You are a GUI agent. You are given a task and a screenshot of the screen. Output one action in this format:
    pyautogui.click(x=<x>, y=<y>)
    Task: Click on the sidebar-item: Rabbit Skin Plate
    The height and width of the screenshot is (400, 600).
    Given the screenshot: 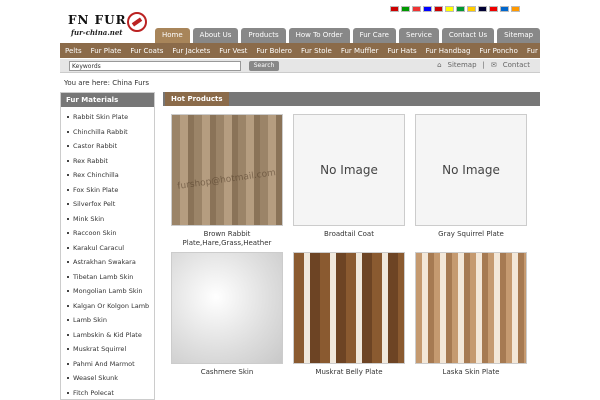 What is the action you would take?
    pyautogui.click(x=107, y=120)
    